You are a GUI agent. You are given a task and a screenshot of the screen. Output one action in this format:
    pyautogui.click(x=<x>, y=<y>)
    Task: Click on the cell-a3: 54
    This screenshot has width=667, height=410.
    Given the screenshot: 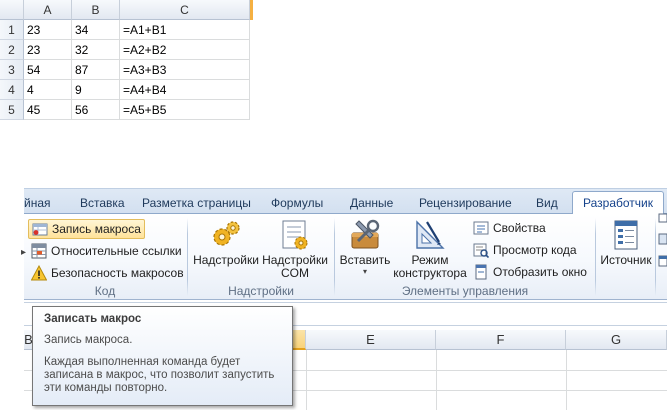 What is the action you would take?
    pyautogui.click(x=48, y=70)
    